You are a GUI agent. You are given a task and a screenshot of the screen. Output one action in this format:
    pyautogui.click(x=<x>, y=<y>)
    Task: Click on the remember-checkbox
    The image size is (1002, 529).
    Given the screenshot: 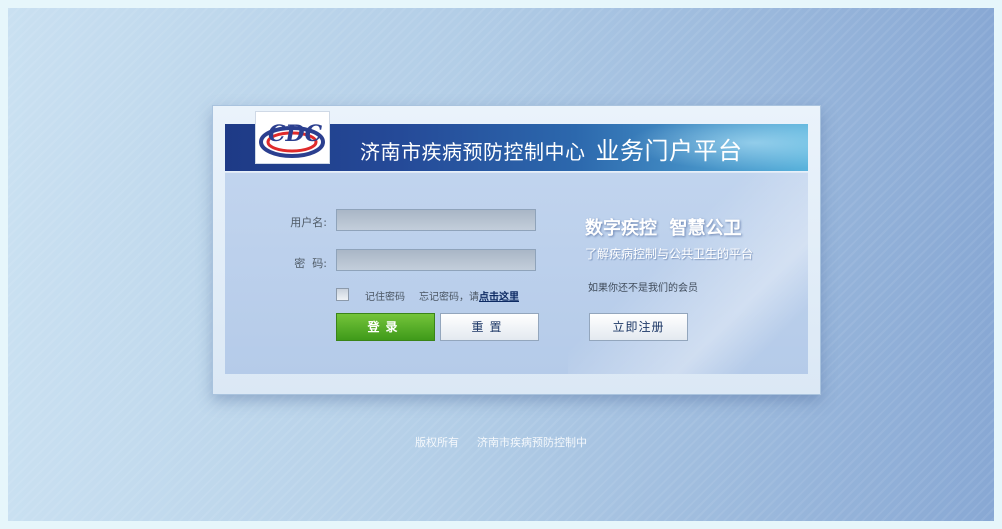 What is the action you would take?
    pyautogui.click(x=342, y=294)
    